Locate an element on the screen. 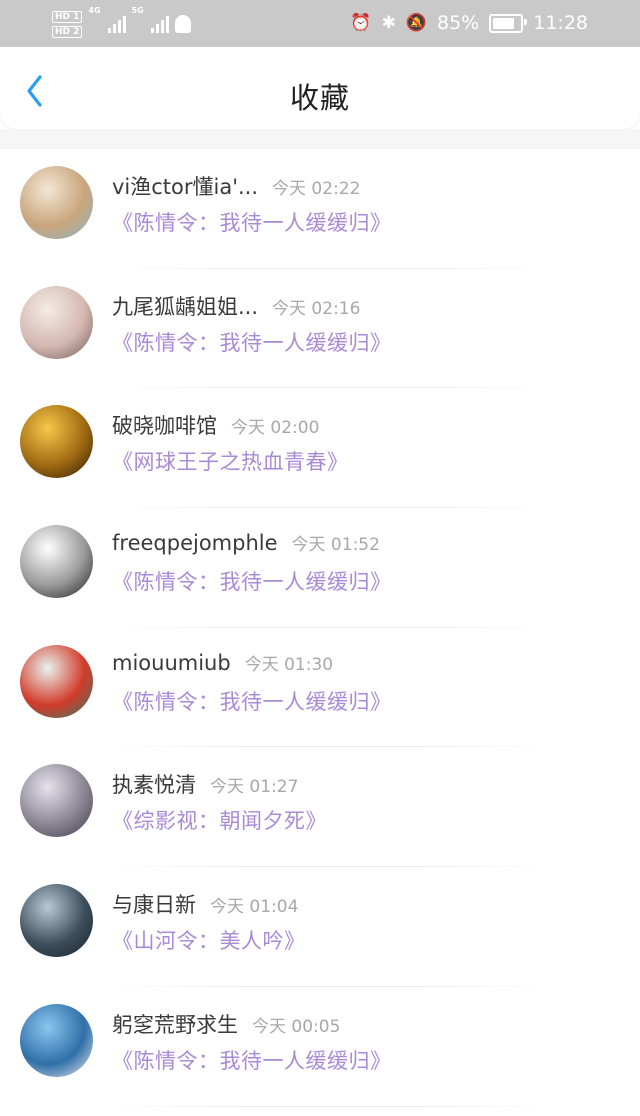 The height and width of the screenshot is (1116, 640). battery-percent: 85% is located at coordinates (458, 23).